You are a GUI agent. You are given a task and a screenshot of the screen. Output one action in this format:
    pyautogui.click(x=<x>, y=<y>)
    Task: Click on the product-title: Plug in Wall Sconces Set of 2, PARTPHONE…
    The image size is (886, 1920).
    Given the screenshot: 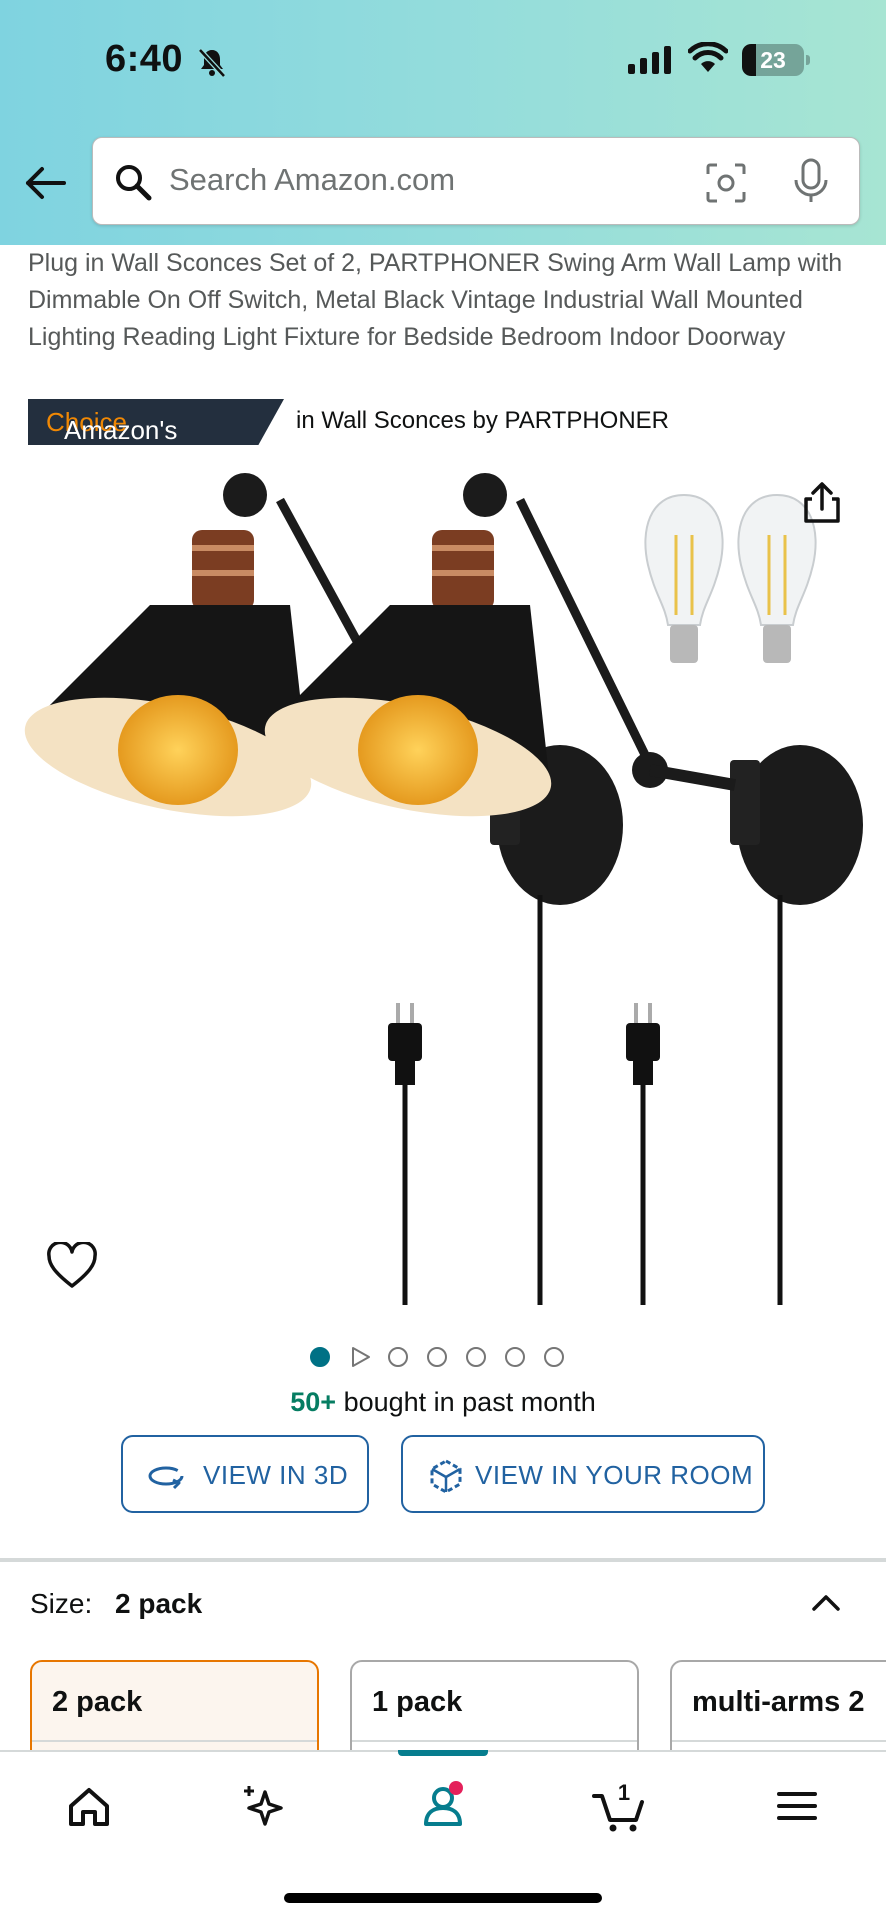 What is the action you would take?
    pyautogui.click(x=443, y=300)
    